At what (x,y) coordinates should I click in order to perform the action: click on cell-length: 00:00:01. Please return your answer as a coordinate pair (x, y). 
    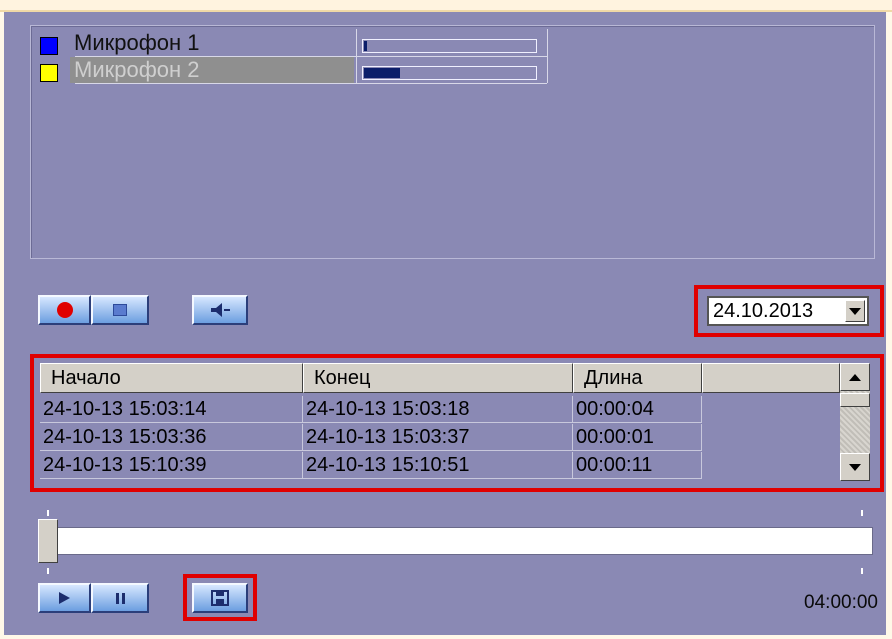
    Looking at the image, I should click on (637, 437).